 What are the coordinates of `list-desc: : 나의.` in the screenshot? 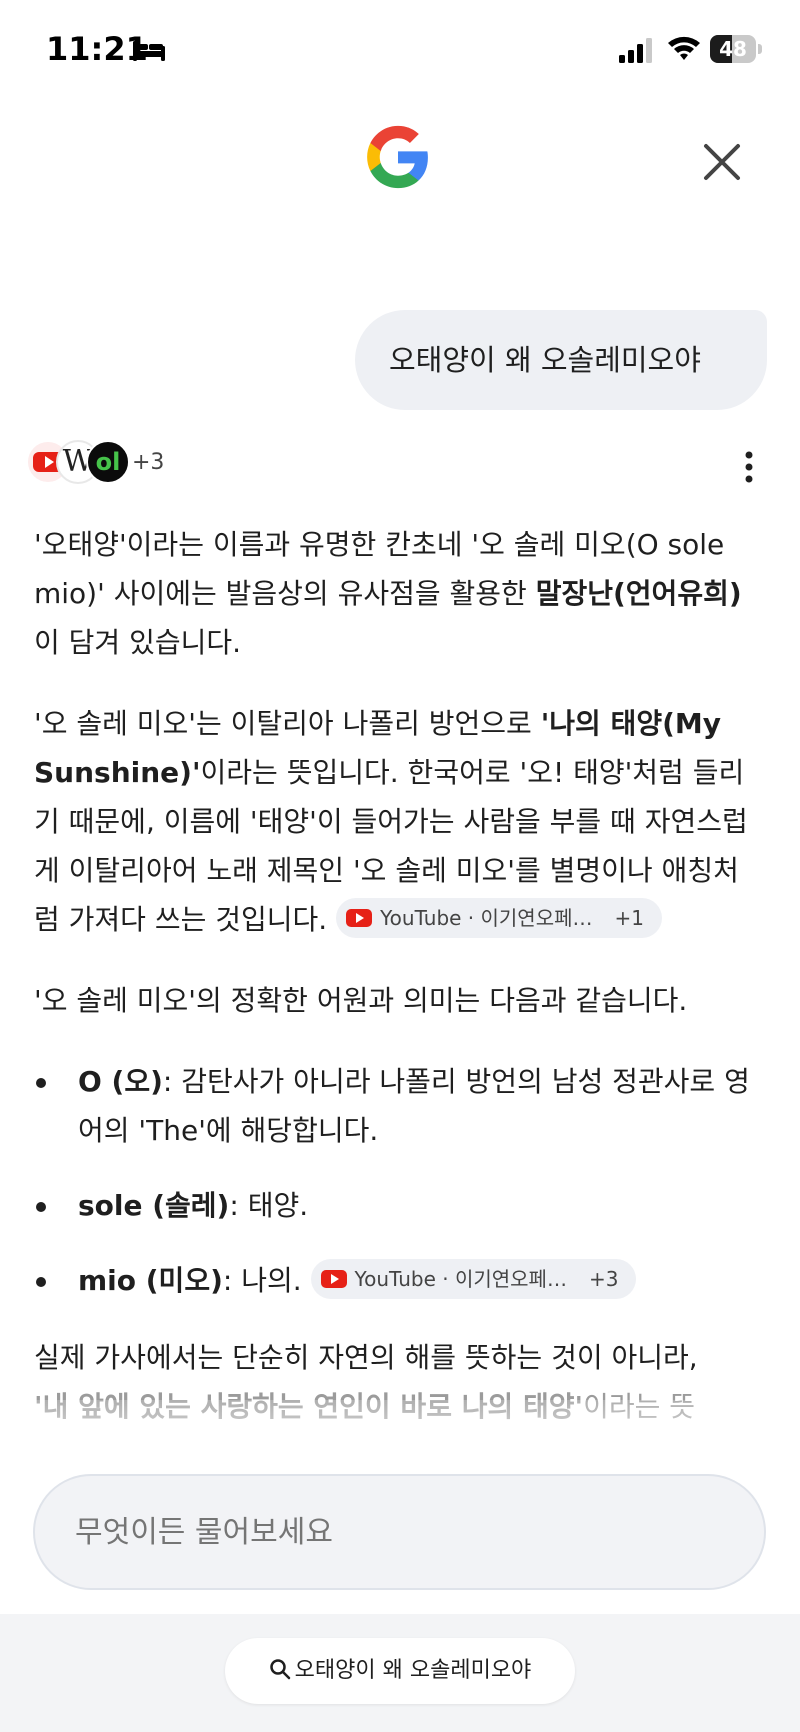 It's located at (262, 1280).